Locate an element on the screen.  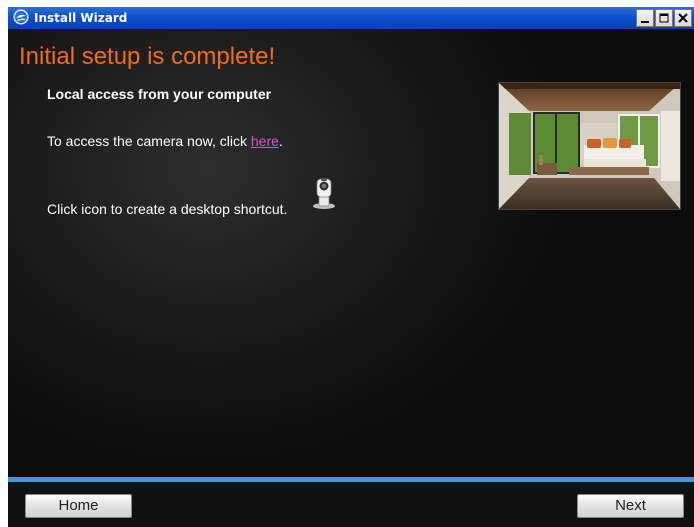
title-bar: Install Wizard is located at coordinates (351, 18).